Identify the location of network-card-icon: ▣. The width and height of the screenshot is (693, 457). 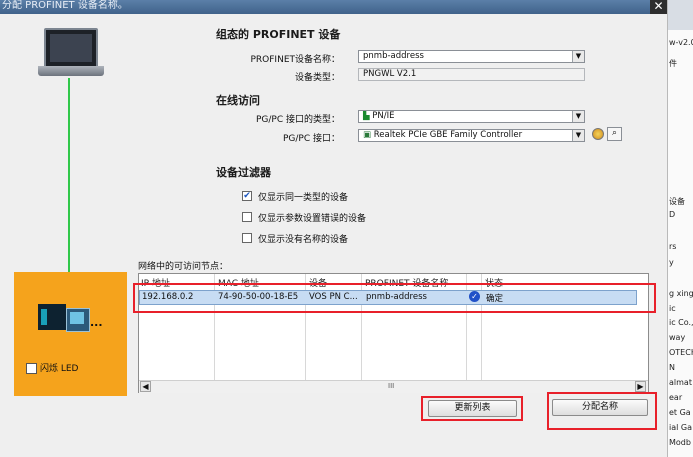
(367, 135).